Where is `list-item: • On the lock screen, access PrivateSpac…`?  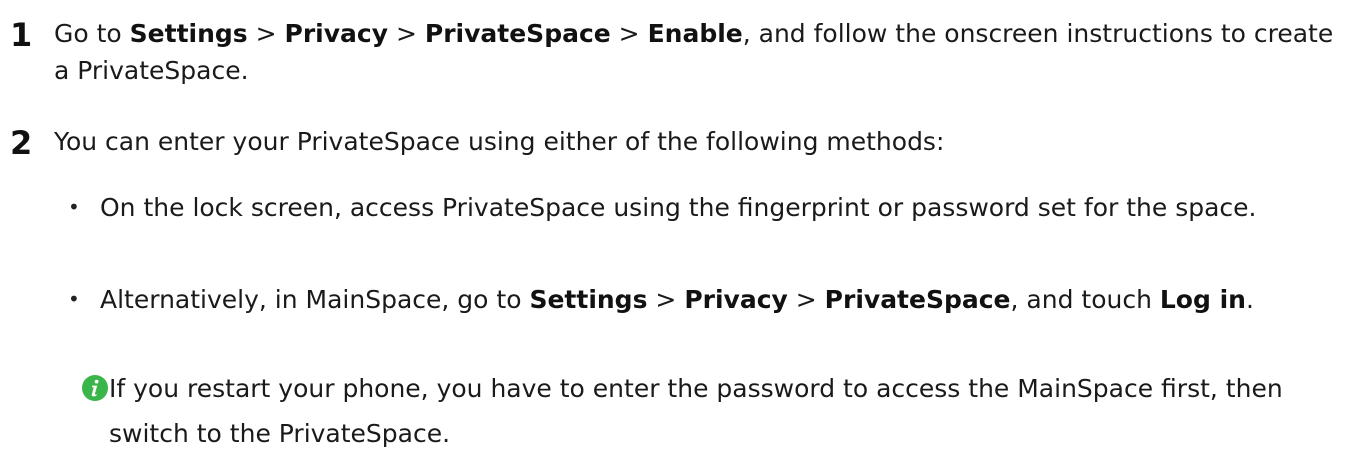
list-item: • On the lock screen, access PrivateSpac… is located at coordinates (706, 207).